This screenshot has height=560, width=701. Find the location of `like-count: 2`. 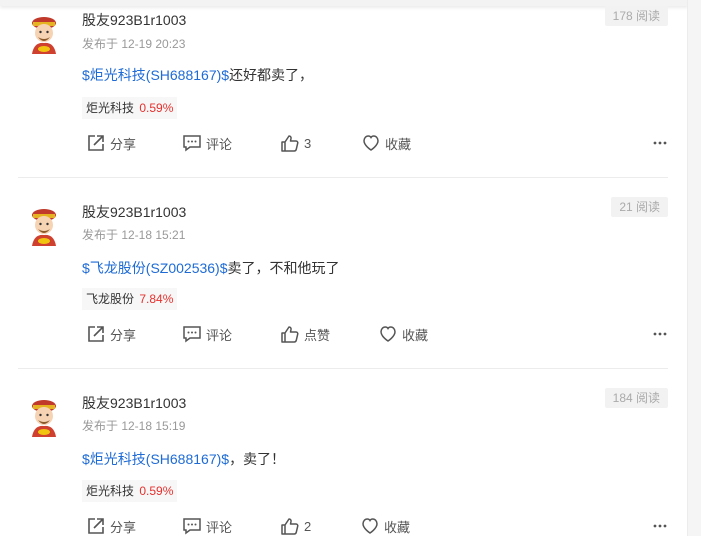

like-count: 2 is located at coordinates (308, 526).